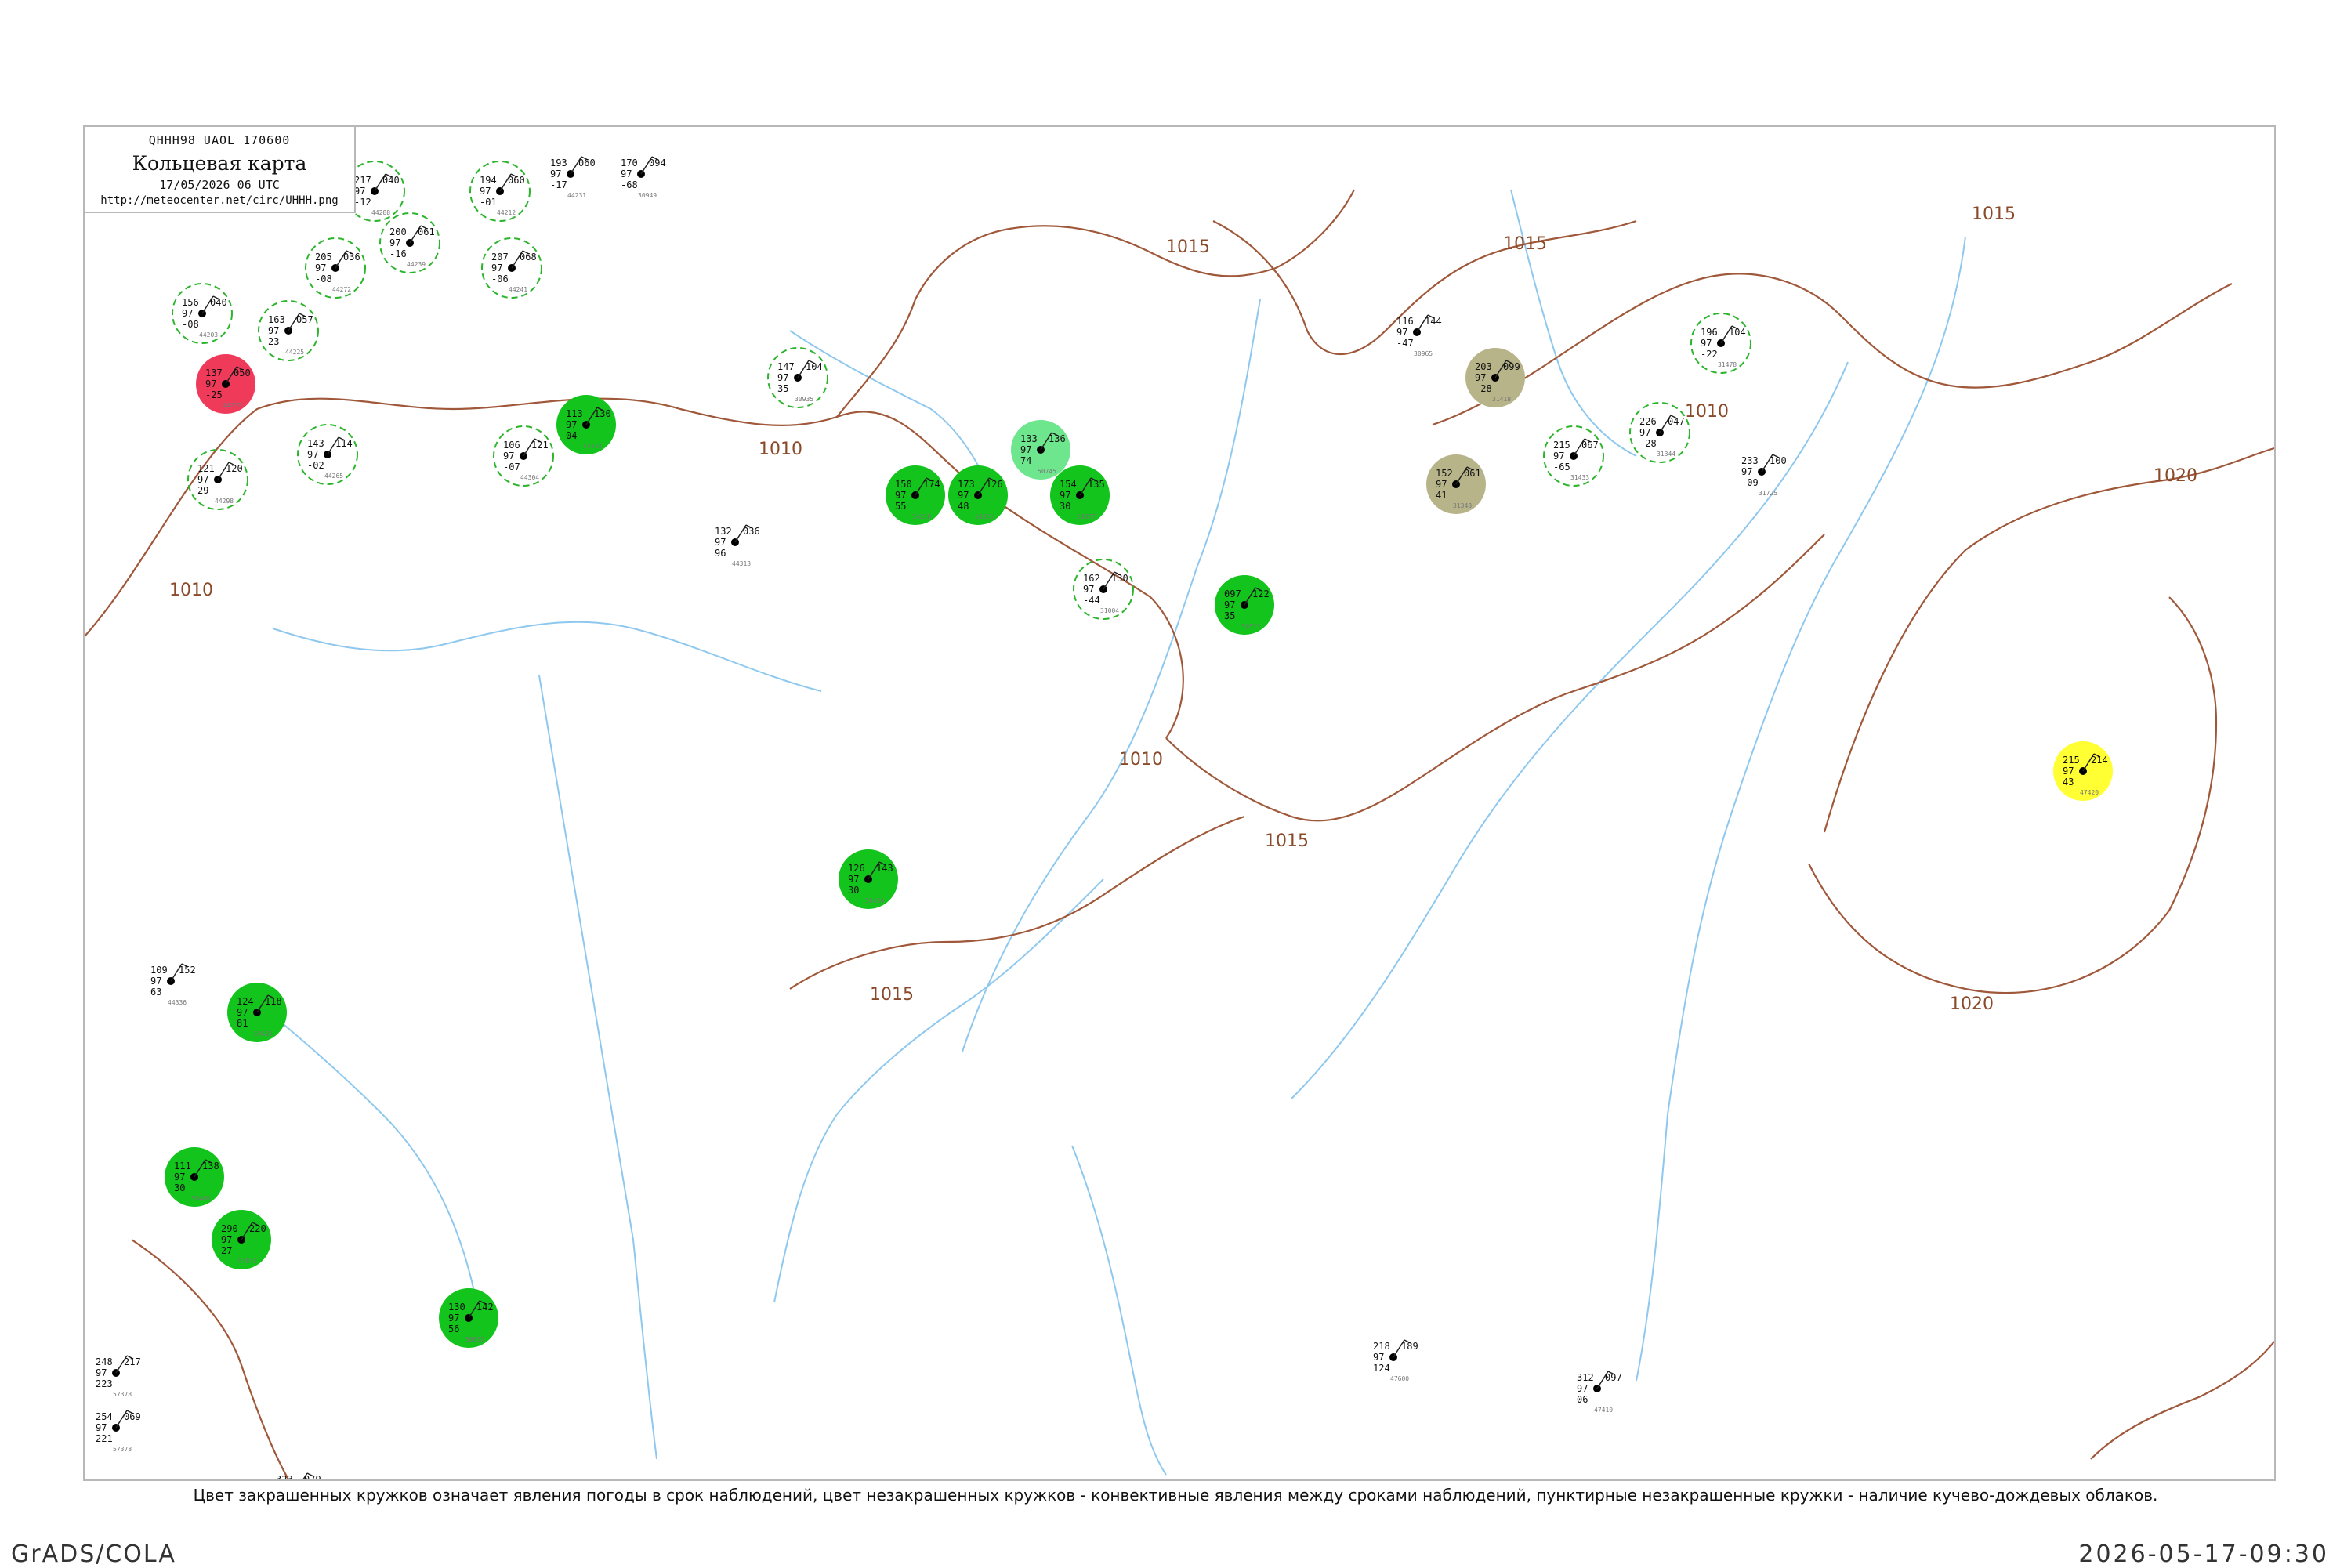 The width and height of the screenshot is (2351, 1568). What do you see at coordinates (224, 502) in the screenshot?
I see `station-index: 44298` at bounding box center [224, 502].